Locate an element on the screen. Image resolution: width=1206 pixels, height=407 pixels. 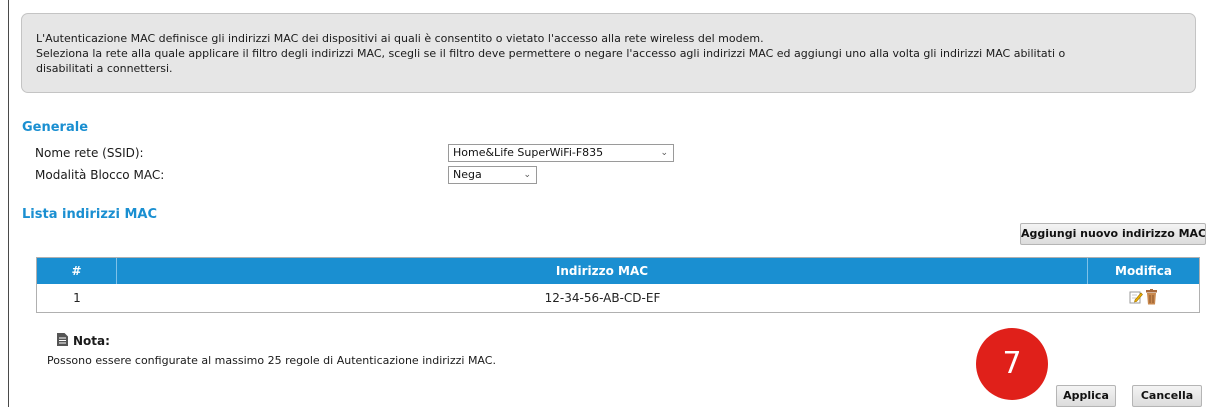
mac-mode-select: Nega ⌄ is located at coordinates (492, 175).